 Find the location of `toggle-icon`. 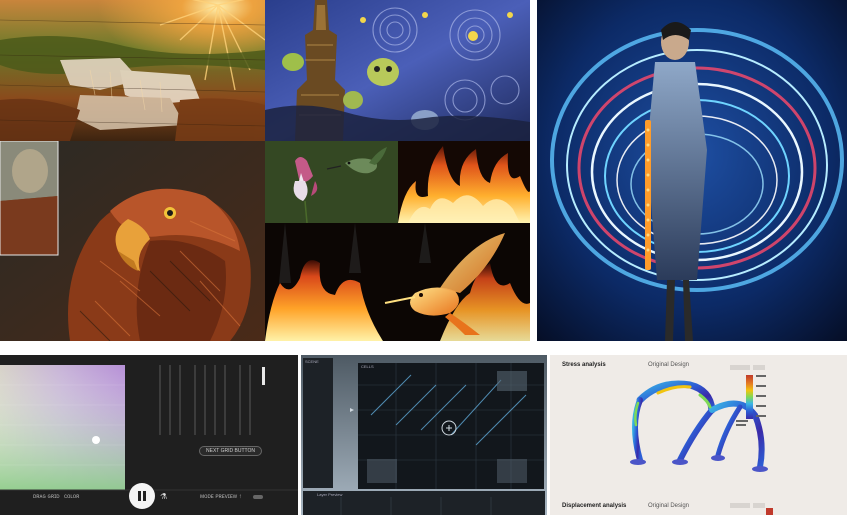

toggle-icon is located at coordinates (258, 497).